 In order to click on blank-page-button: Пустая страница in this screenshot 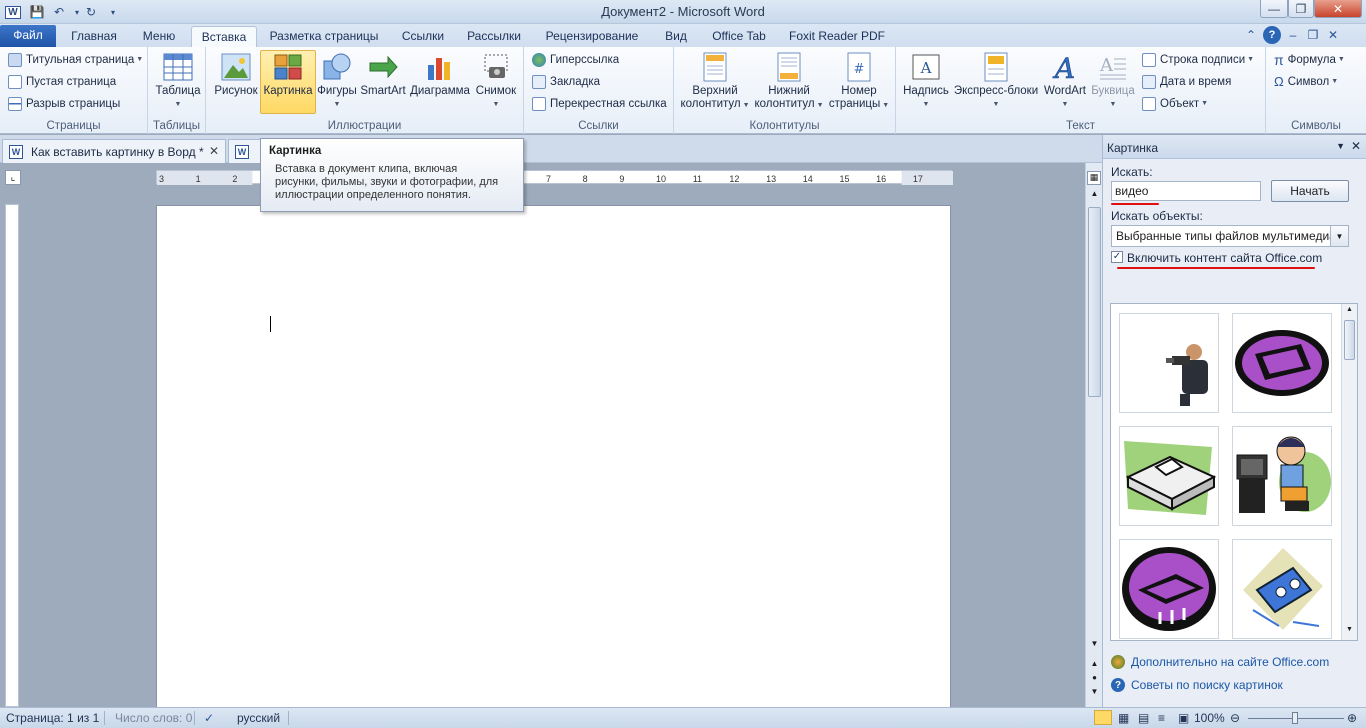, I will do `click(62, 82)`.